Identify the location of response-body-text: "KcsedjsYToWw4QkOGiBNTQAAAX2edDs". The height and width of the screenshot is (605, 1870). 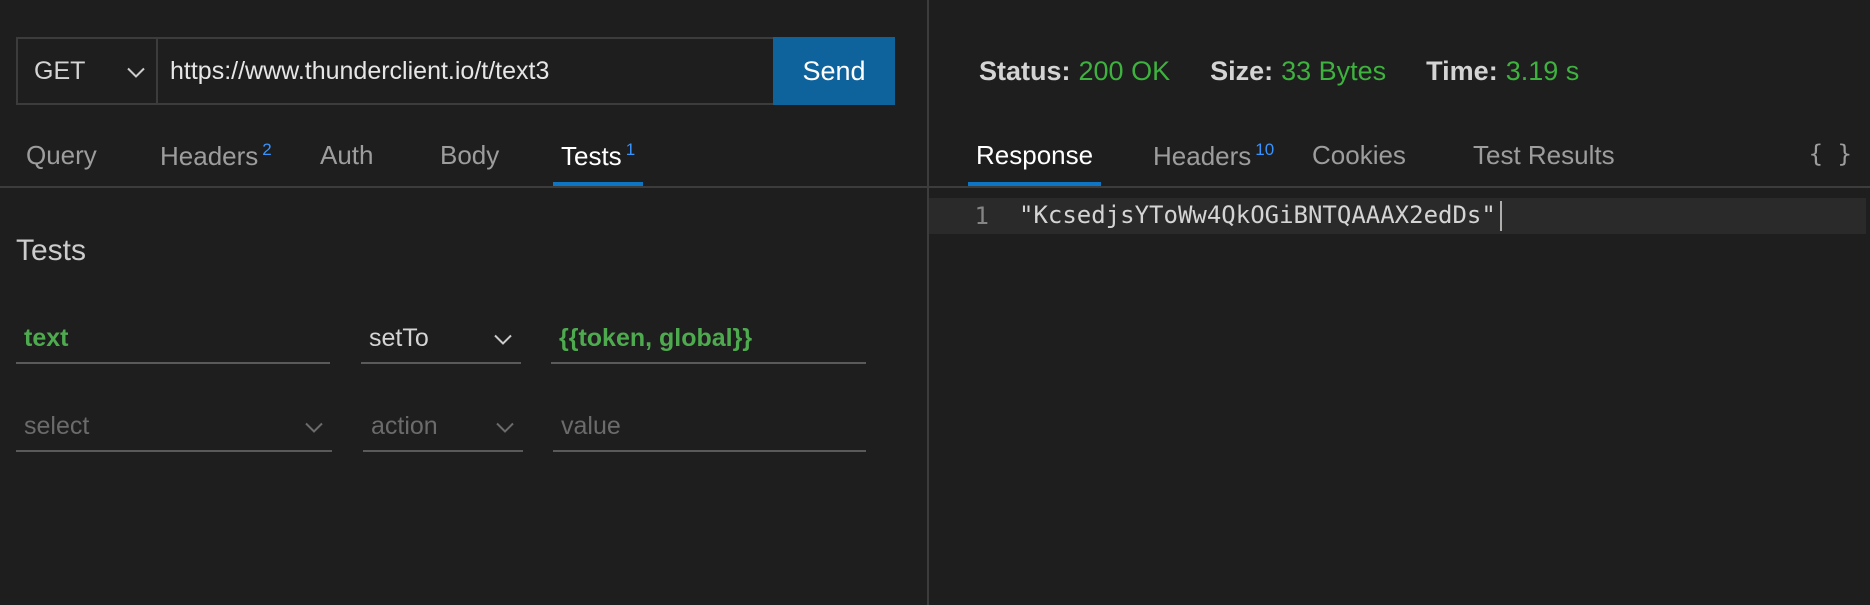
(1260, 216).